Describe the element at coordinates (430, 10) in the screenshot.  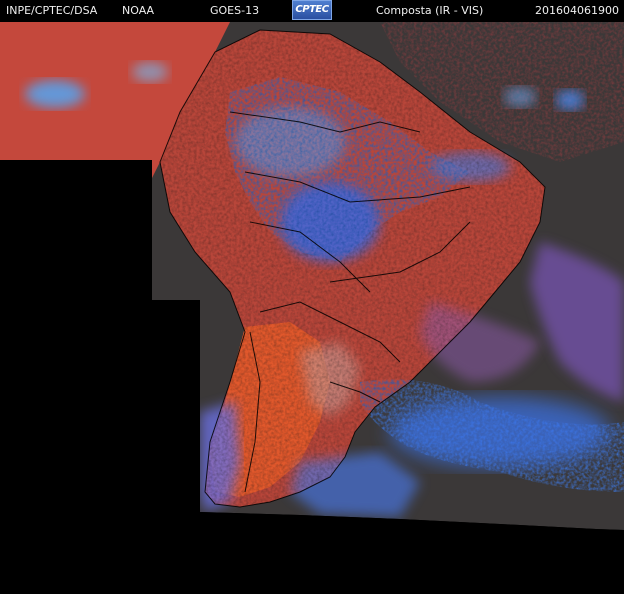
I see `product-label: Composta (IR - VIS)` at that location.